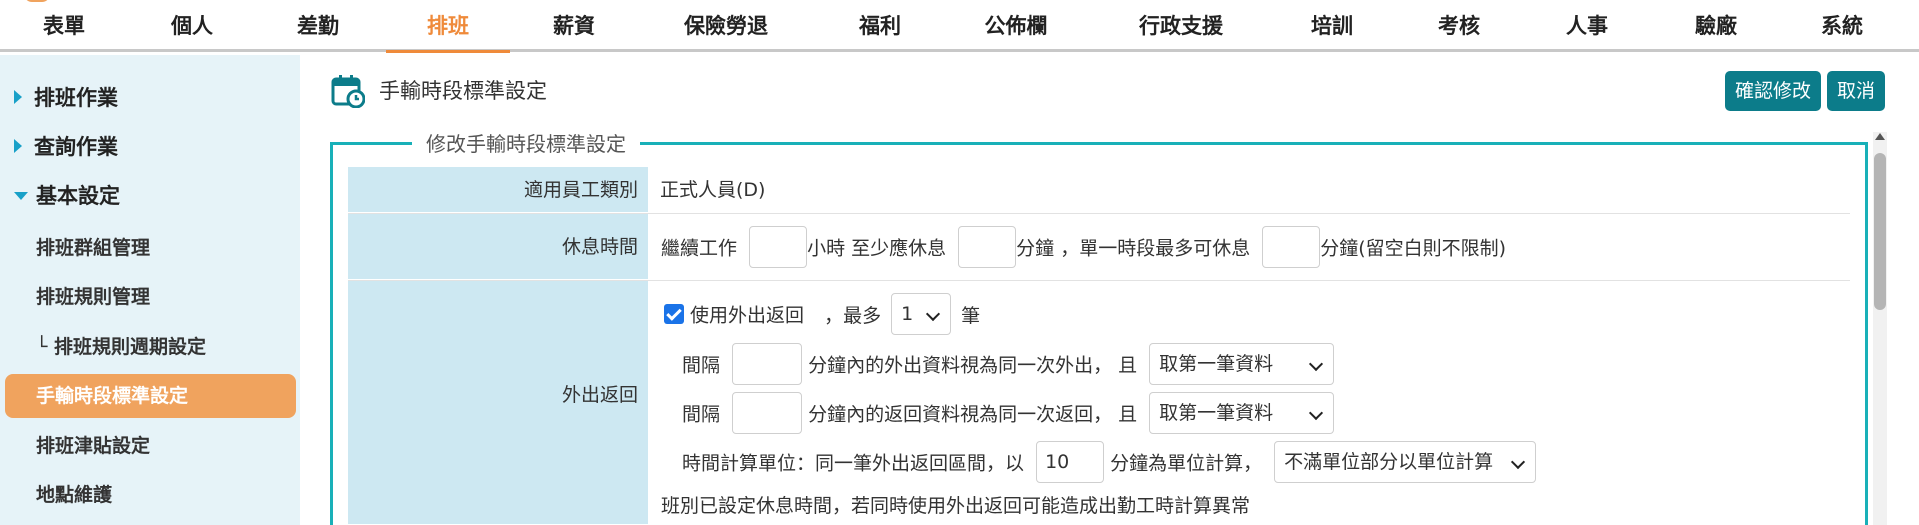 This screenshot has width=1919, height=525. I want to click on confirm-edit-button: 確認修改, so click(1773, 91).